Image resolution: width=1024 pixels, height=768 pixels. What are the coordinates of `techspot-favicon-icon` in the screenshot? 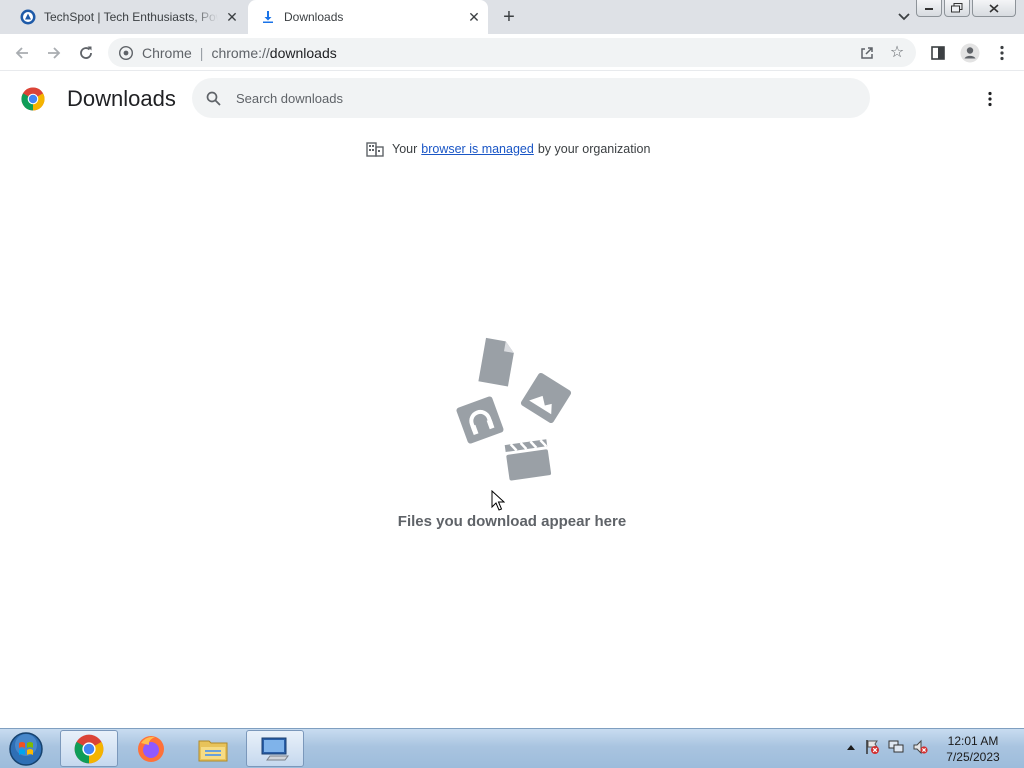 It's located at (28, 17).